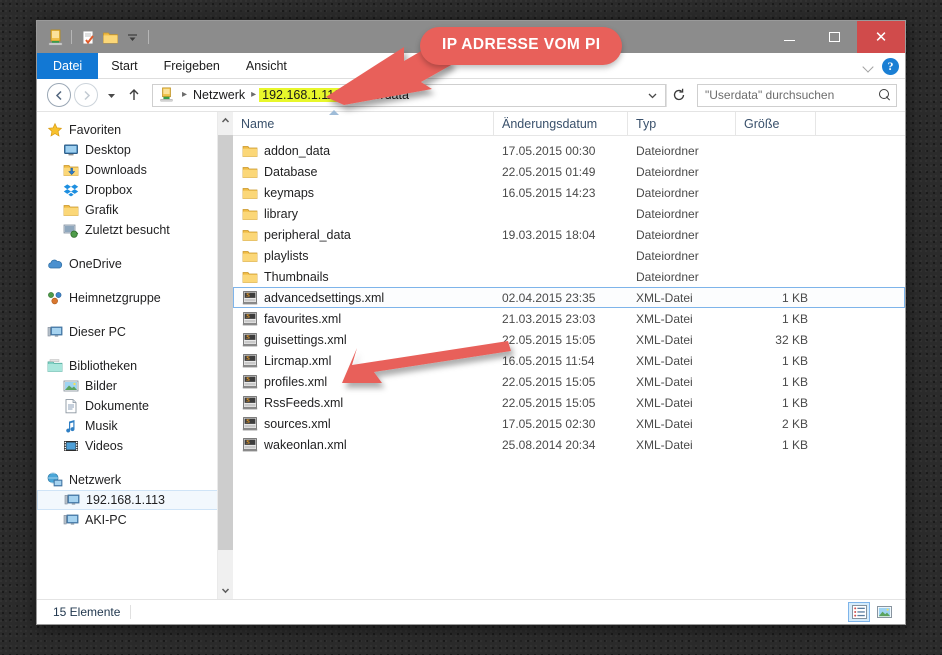 Image resolution: width=942 pixels, height=655 pixels. I want to click on tab-ansicht: Ansicht, so click(266, 66).